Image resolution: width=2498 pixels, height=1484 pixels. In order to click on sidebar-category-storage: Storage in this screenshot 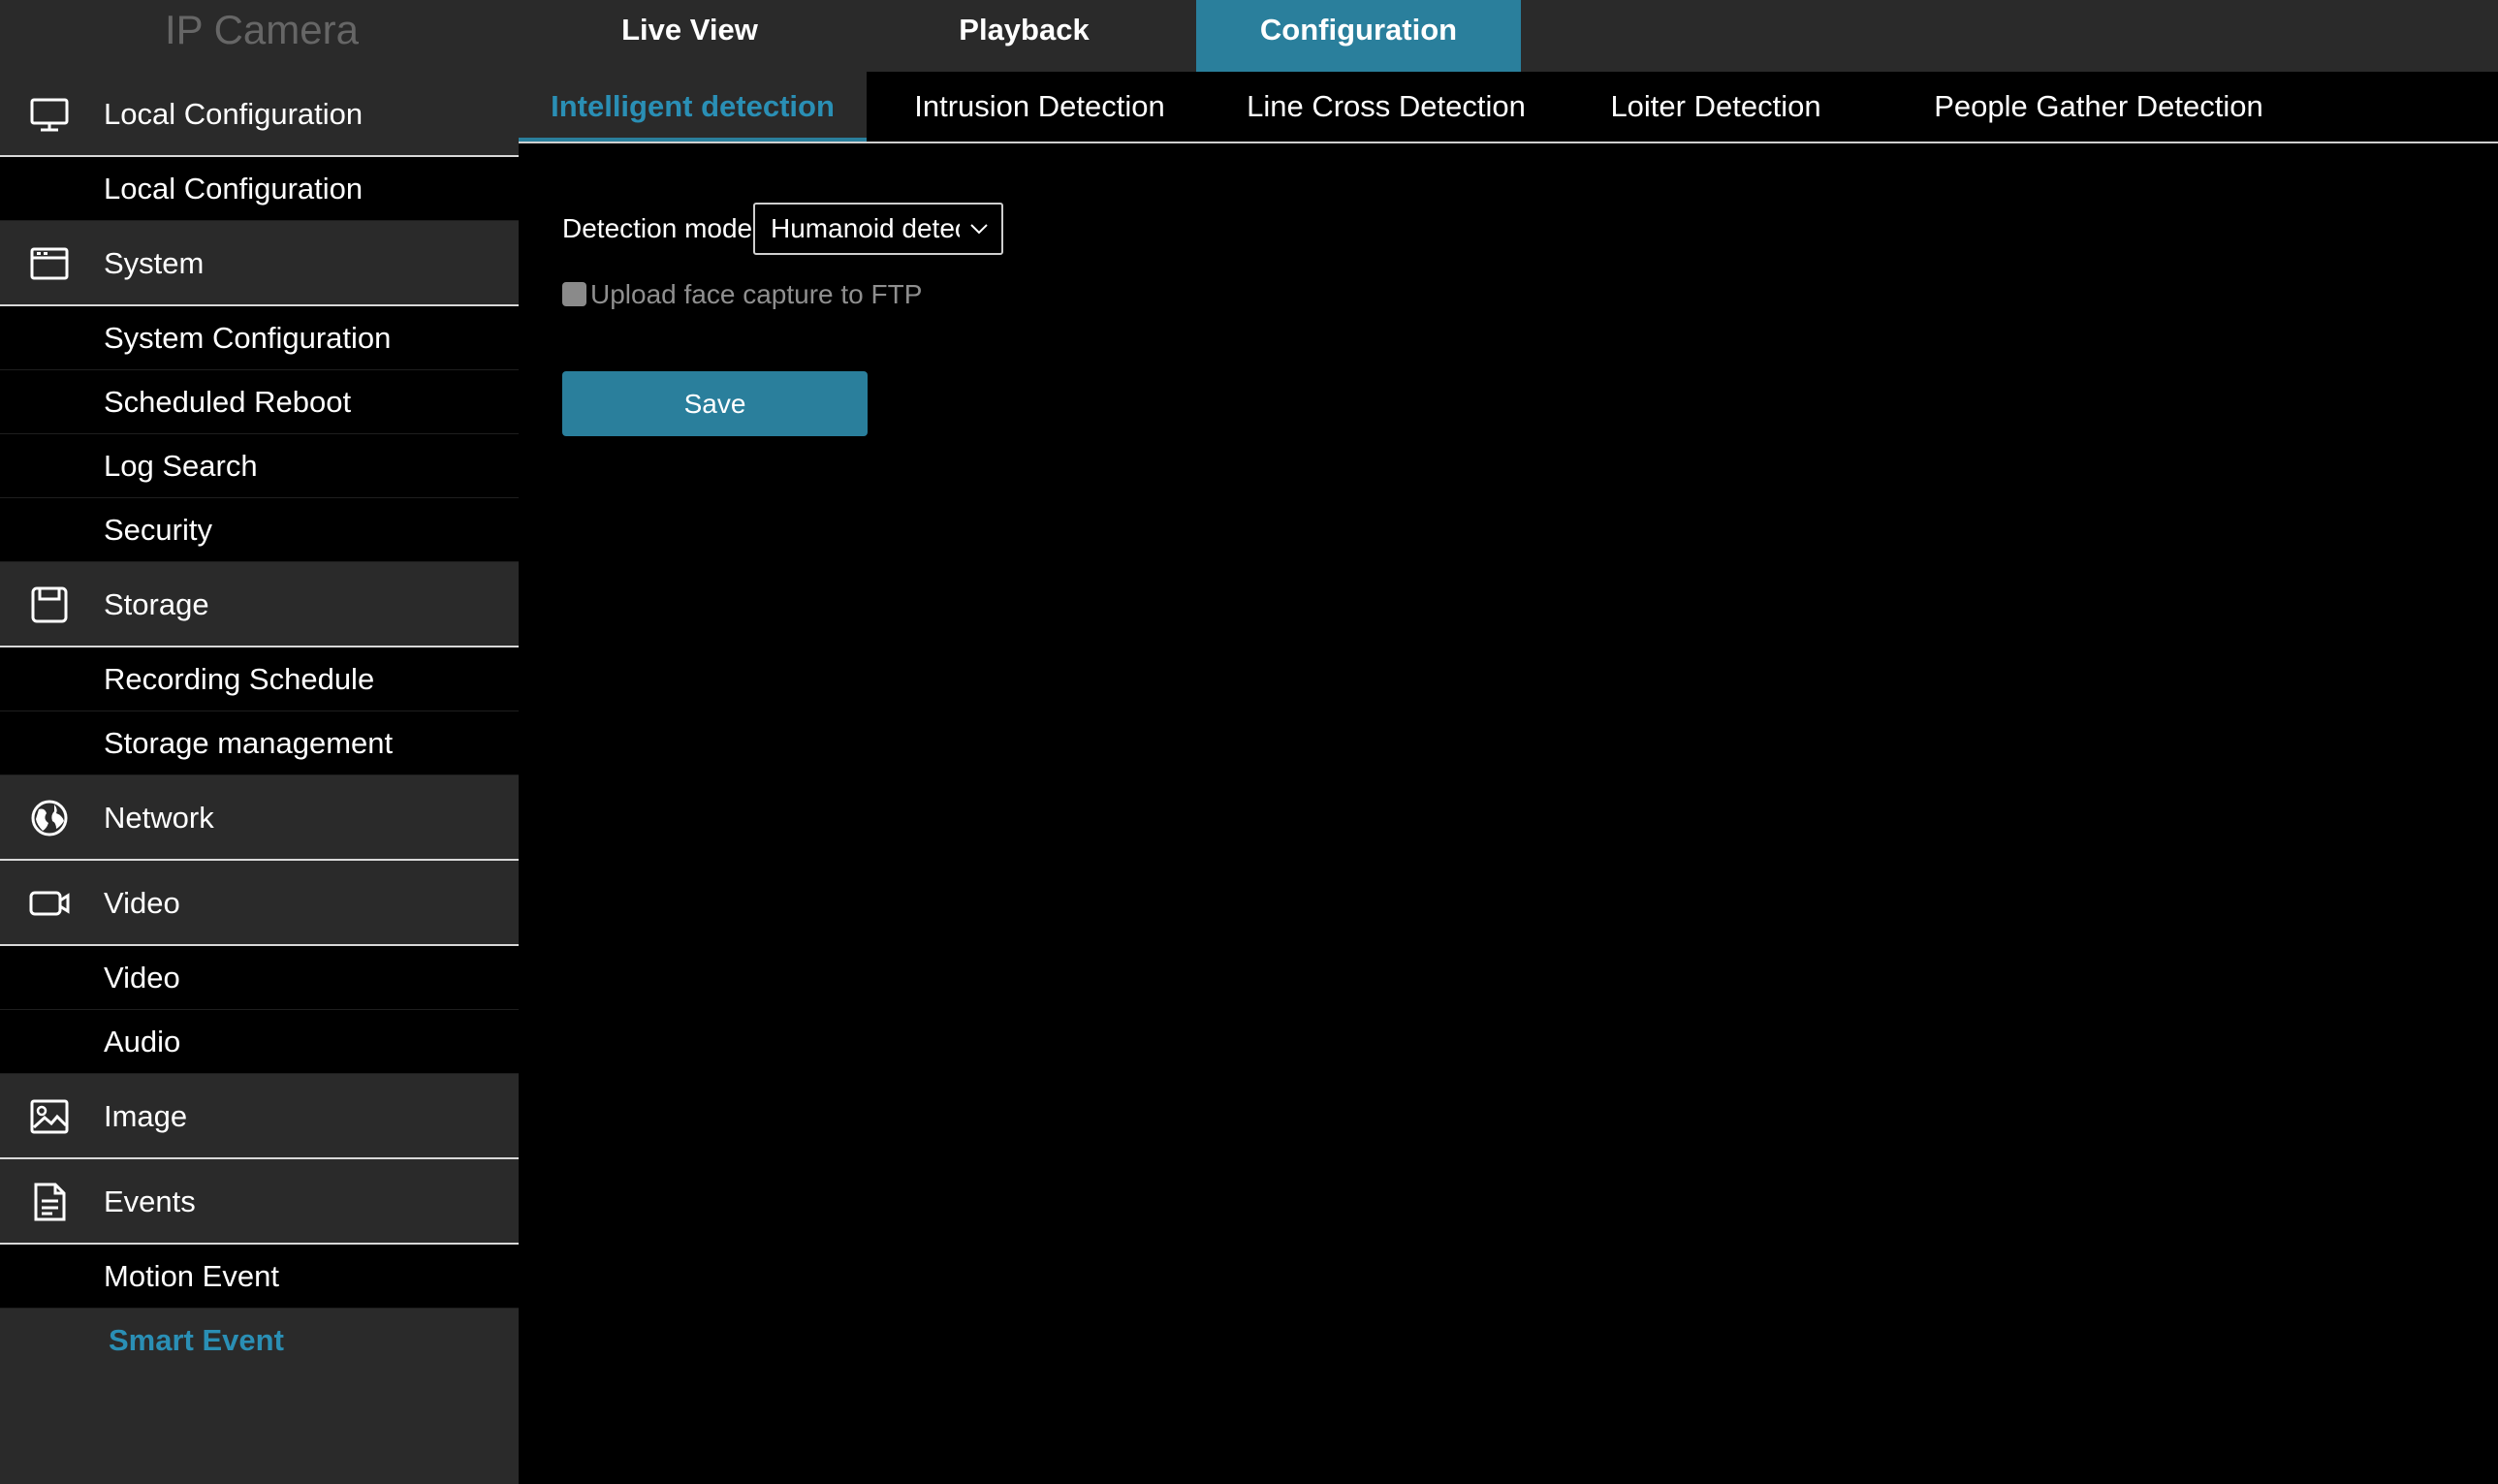, I will do `click(259, 605)`.